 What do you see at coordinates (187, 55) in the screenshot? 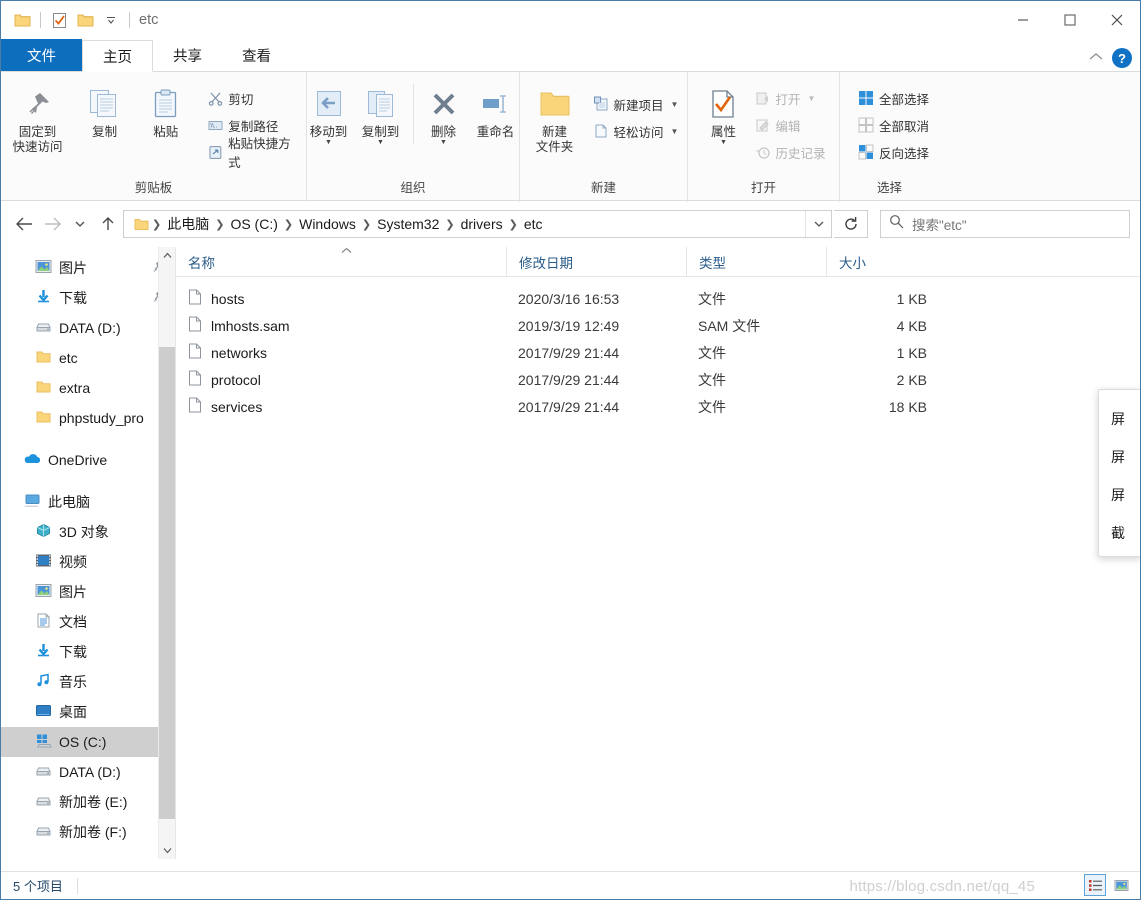
I see `tab-share: 共享` at bounding box center [187, 55].